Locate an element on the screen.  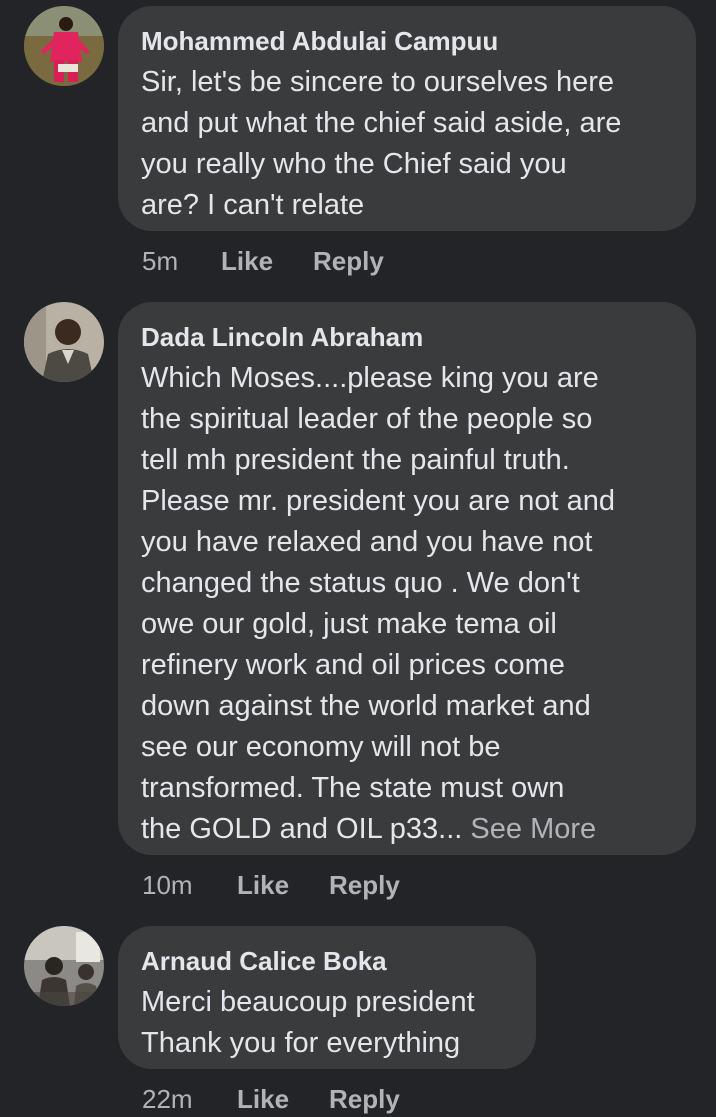
comment-timestamp: 5m is located at coordinates (160, 261).